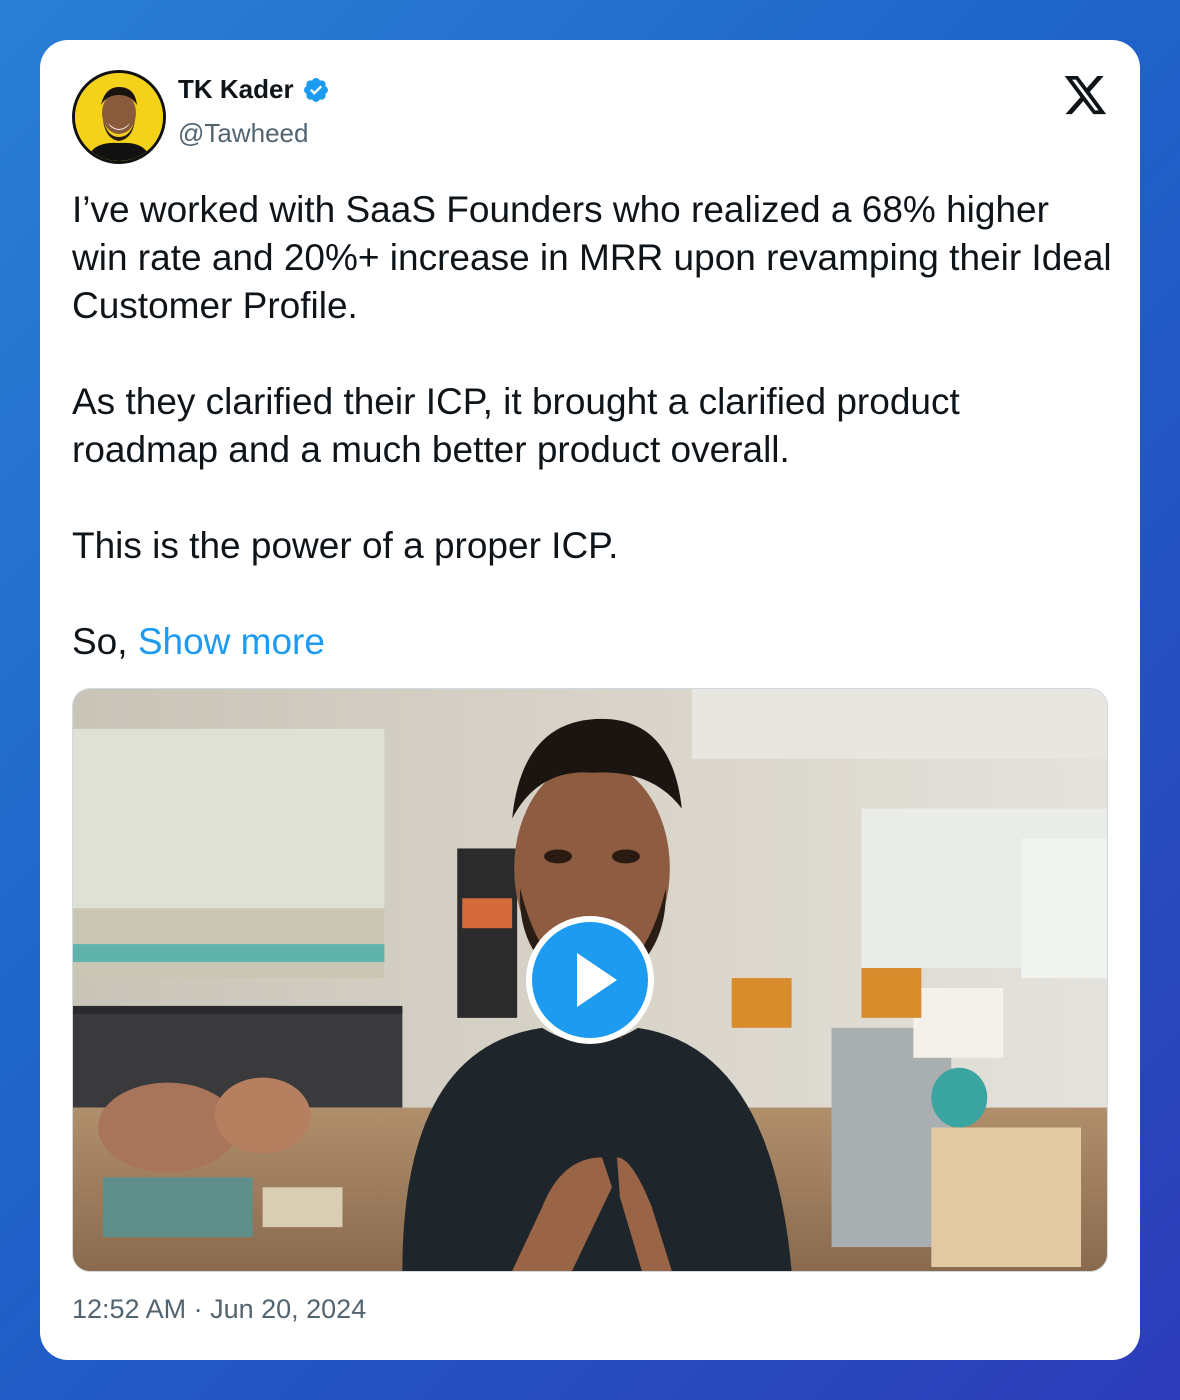 This screenshot has height=1400, width=1180. What do you see at coordinates (288, 1309) in the screenshot?
I see `tweet-date: Jun 20, 2024` at bounding box center [288, 1309].